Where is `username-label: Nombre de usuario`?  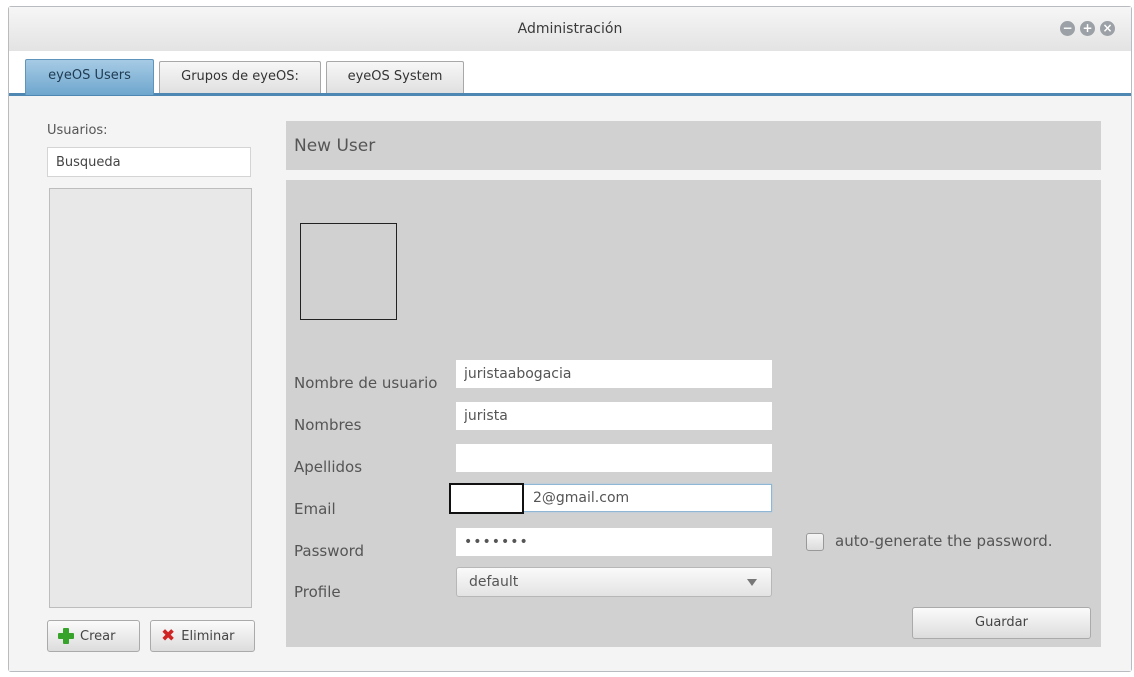
username-label: Nombre de usuario is located at coordinates (366, 383).